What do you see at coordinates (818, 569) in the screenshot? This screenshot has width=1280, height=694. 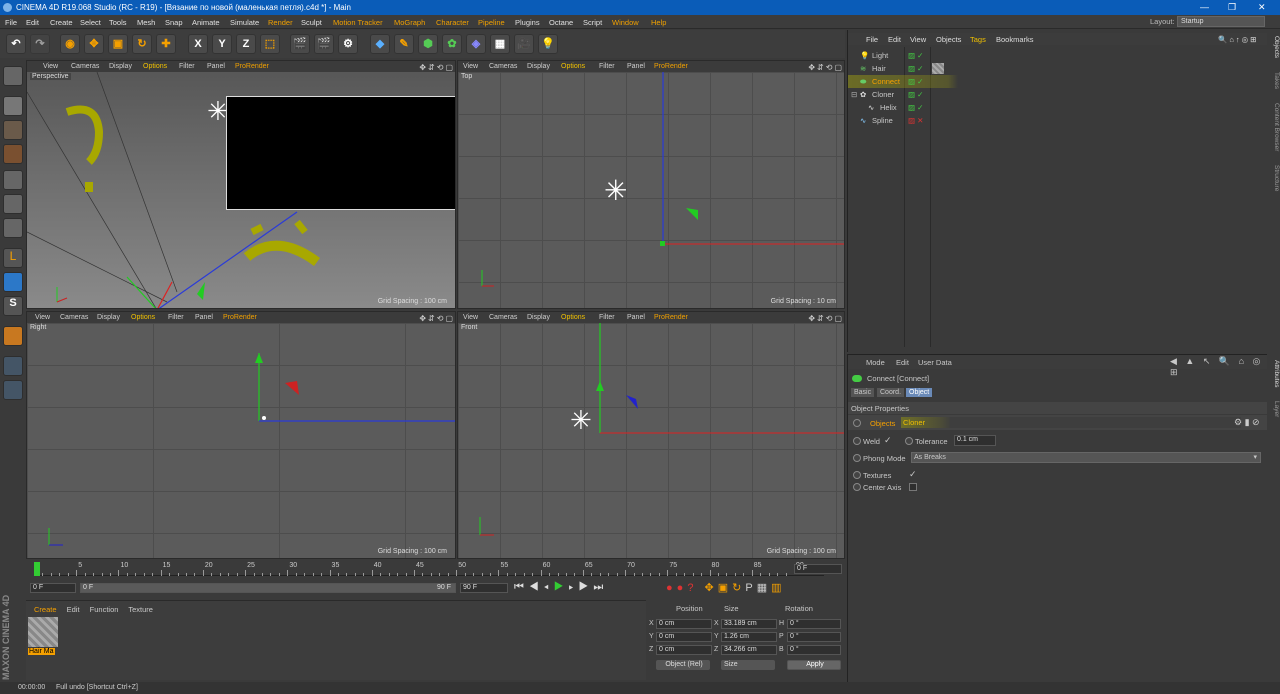 I see `current-frame-field: 0 F` at bounding box center [818, 569].